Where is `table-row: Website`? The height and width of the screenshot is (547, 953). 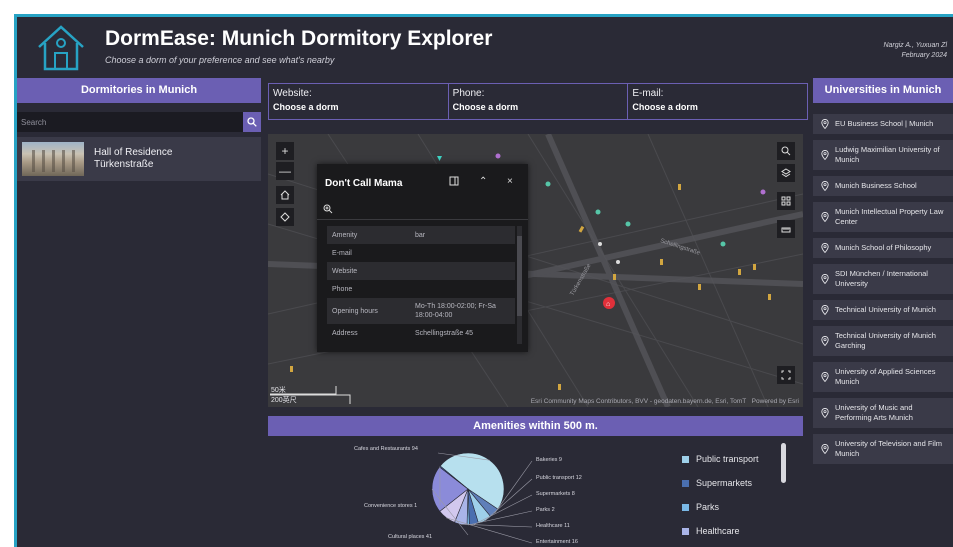
table-row: Website is located at coordinates (421, 271).